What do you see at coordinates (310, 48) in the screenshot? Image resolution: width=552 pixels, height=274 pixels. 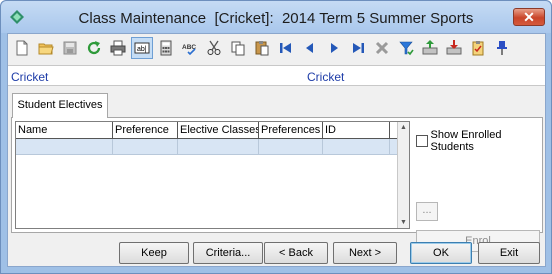 I see `previous-record-icon` at bounding box center [310, 48].